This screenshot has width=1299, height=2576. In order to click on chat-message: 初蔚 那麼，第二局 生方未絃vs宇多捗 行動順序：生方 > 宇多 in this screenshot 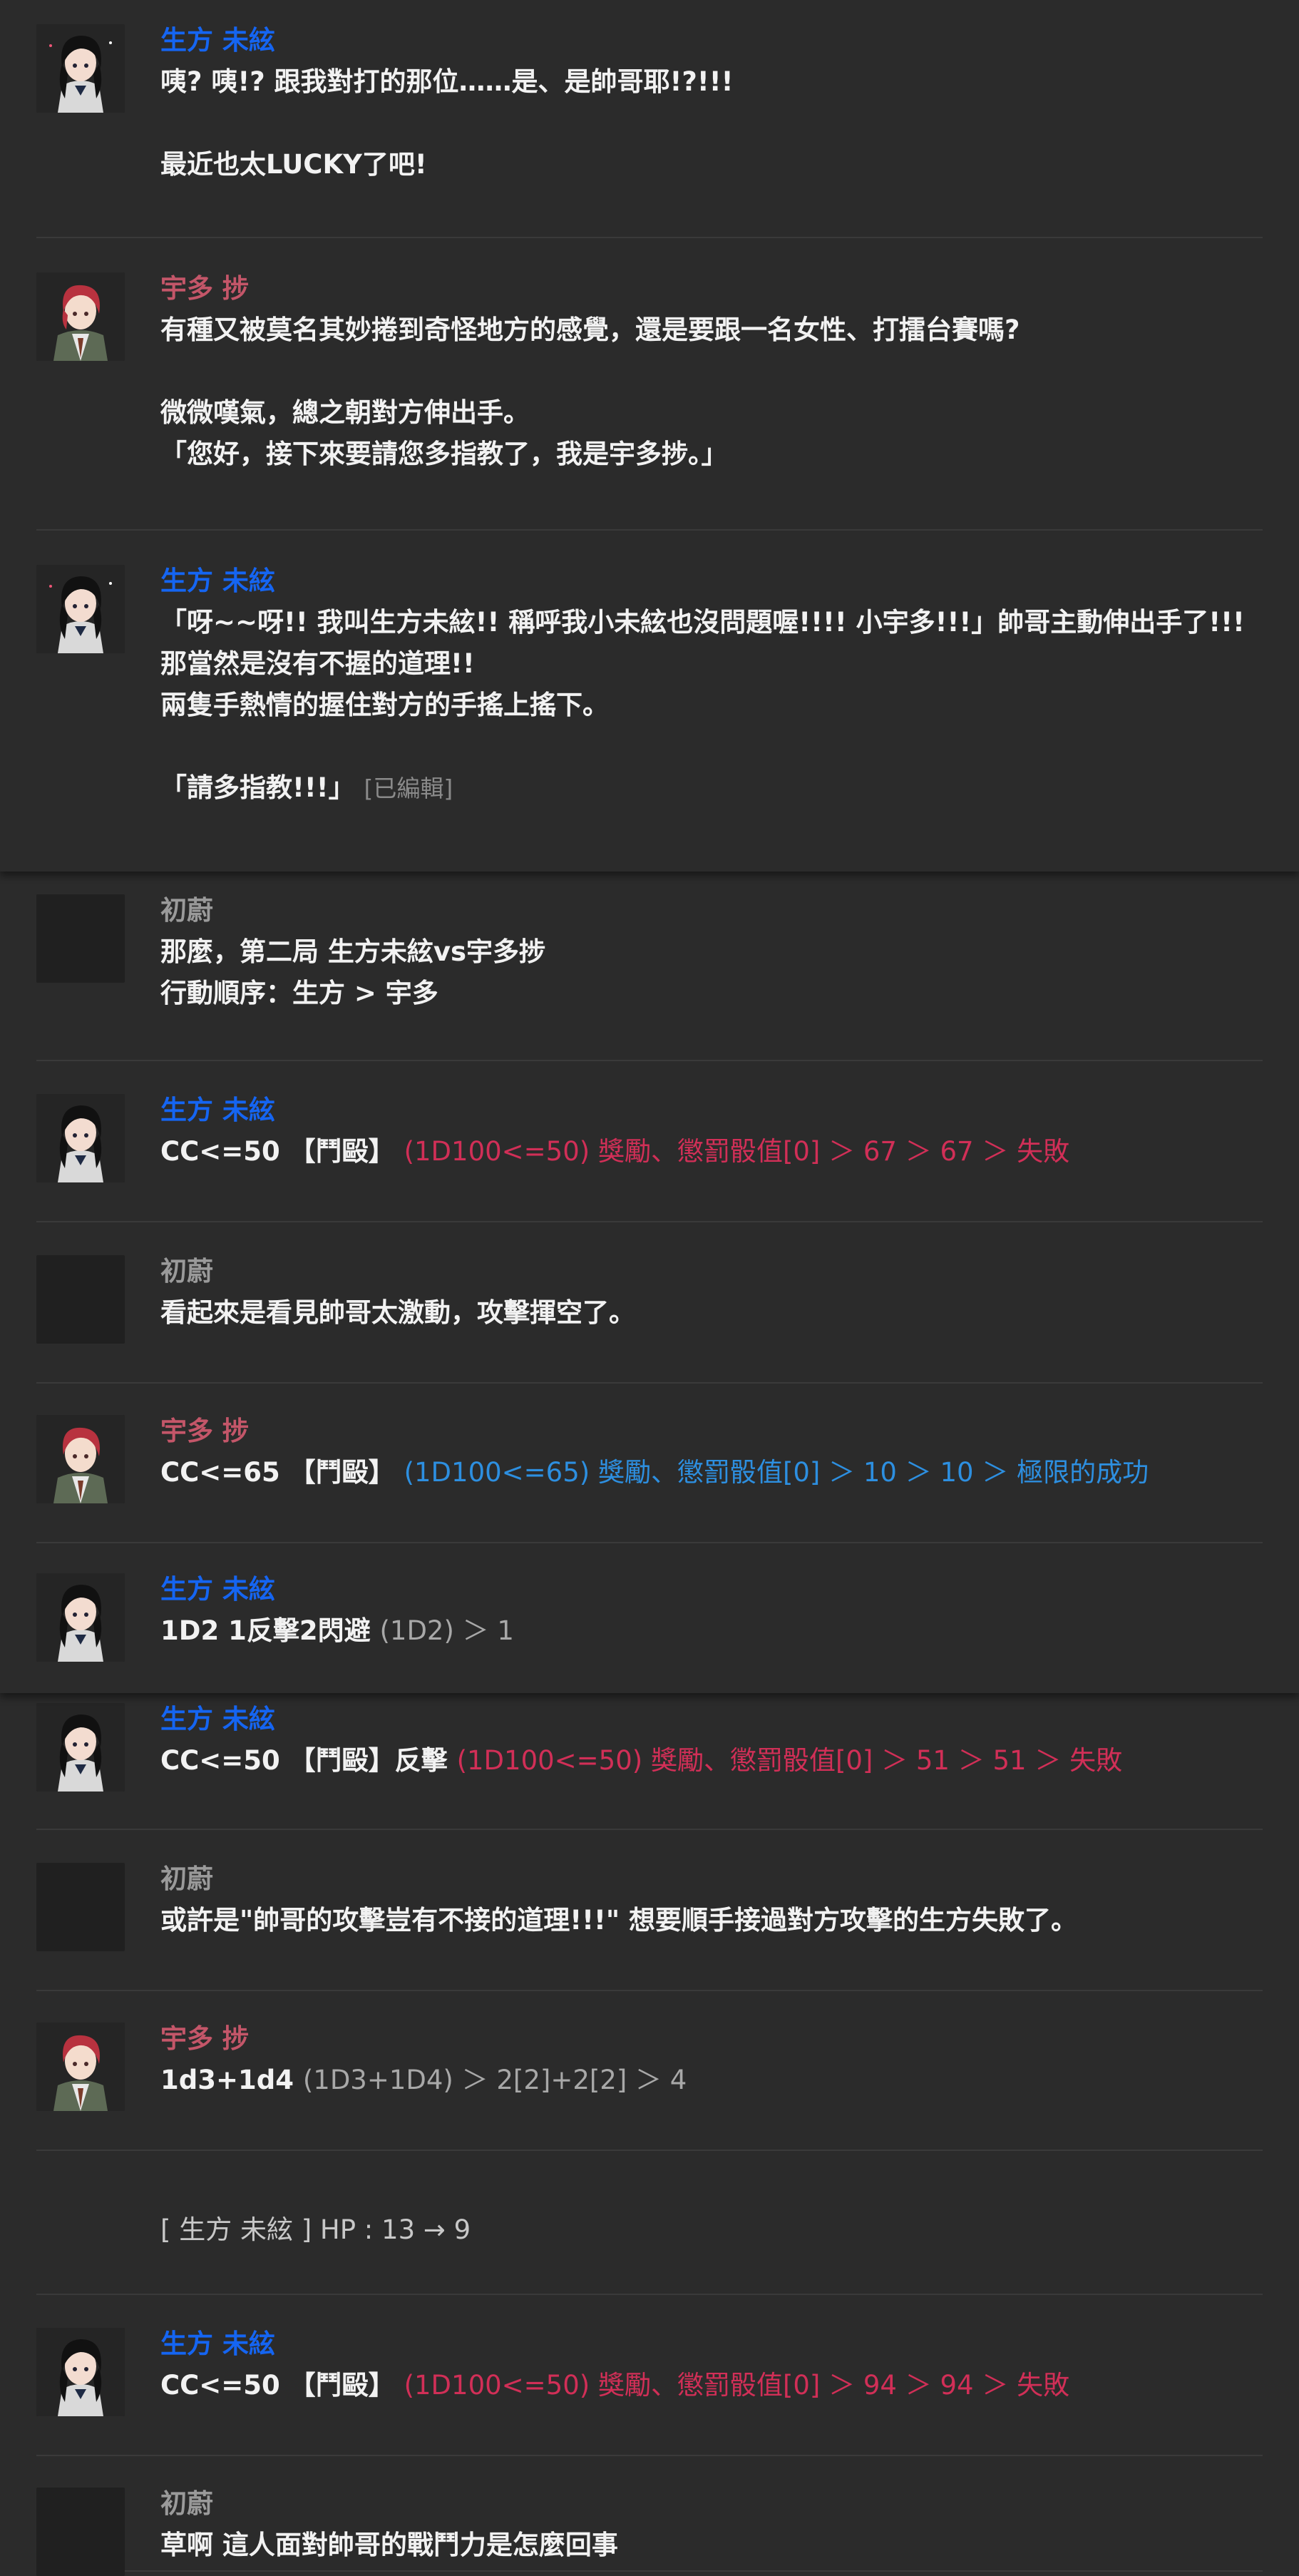, I will do `click(649, 978)`.